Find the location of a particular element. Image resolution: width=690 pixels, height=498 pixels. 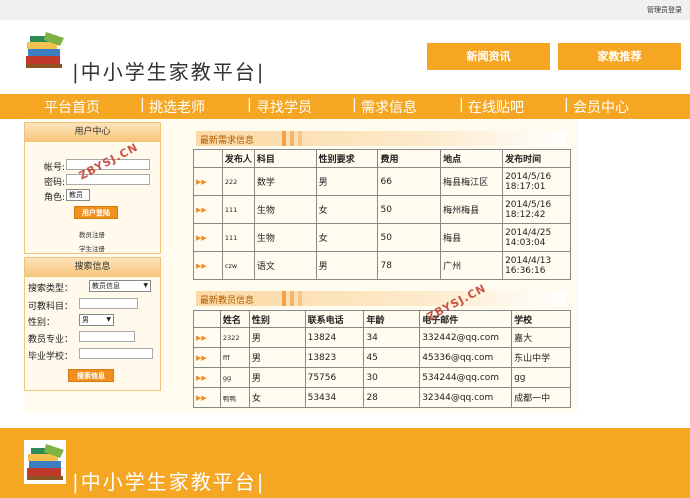

table-row: ▶▶ 2322 男 13824 34 332442@qq.com 嘉大 is located at coordinates (382, 337).